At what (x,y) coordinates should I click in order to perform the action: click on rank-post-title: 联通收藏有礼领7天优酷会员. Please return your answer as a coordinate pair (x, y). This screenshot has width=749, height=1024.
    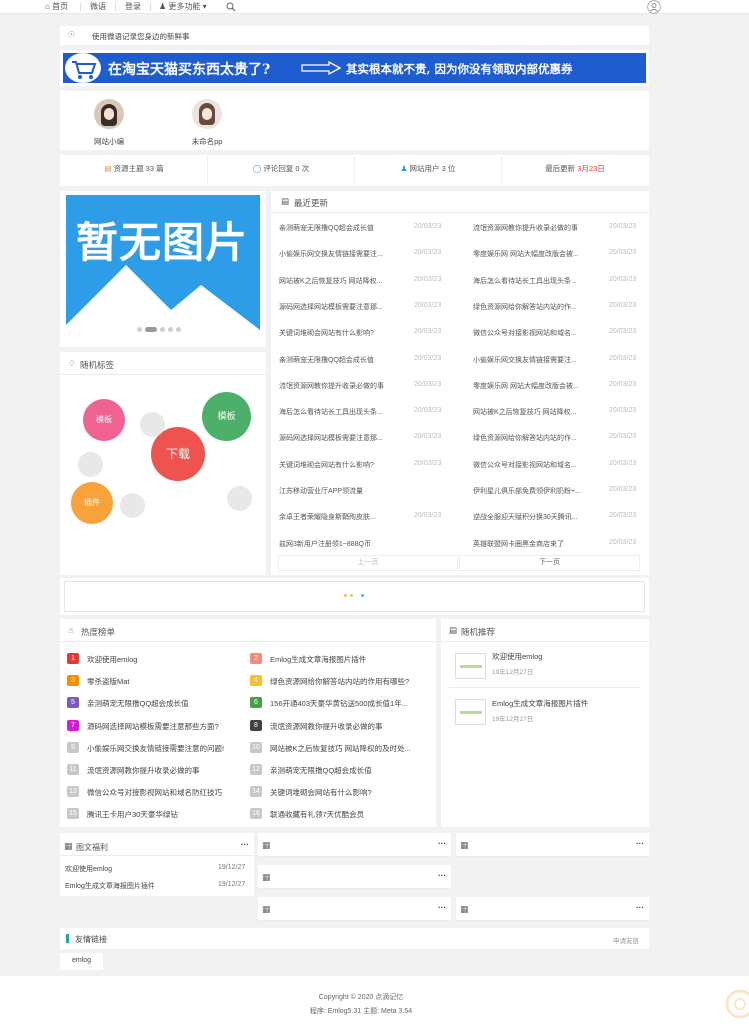
    Looking at the image, I should click on (347, 814).